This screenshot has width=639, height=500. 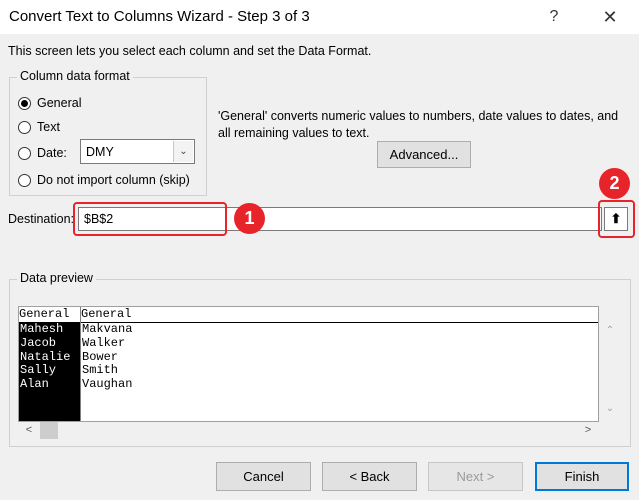 I want to click on vertical-scrollbar: ⌃ ⌄, so click(x=610, y=364).